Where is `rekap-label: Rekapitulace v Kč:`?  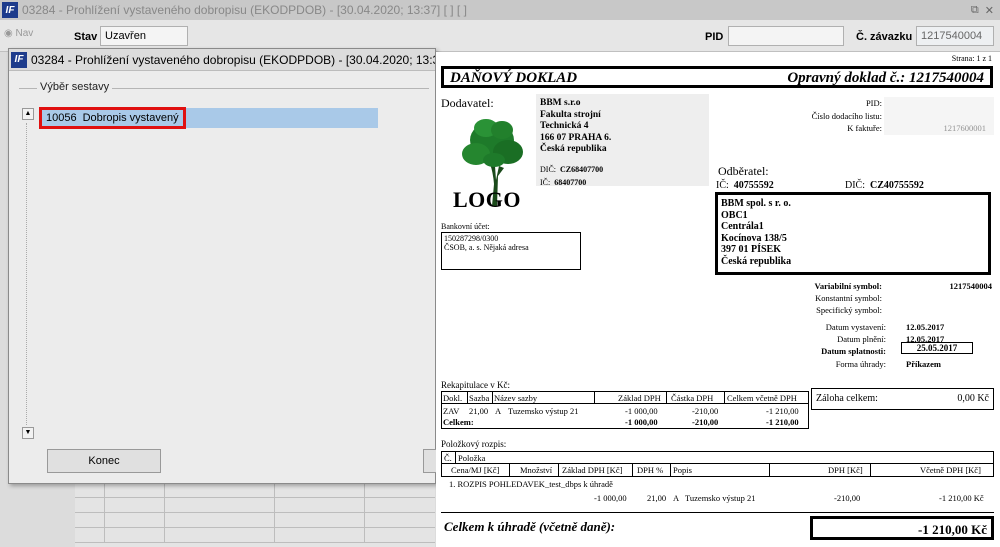
rekap-label: Rekapitulace v Kč: is located at coordinates (475, 385).